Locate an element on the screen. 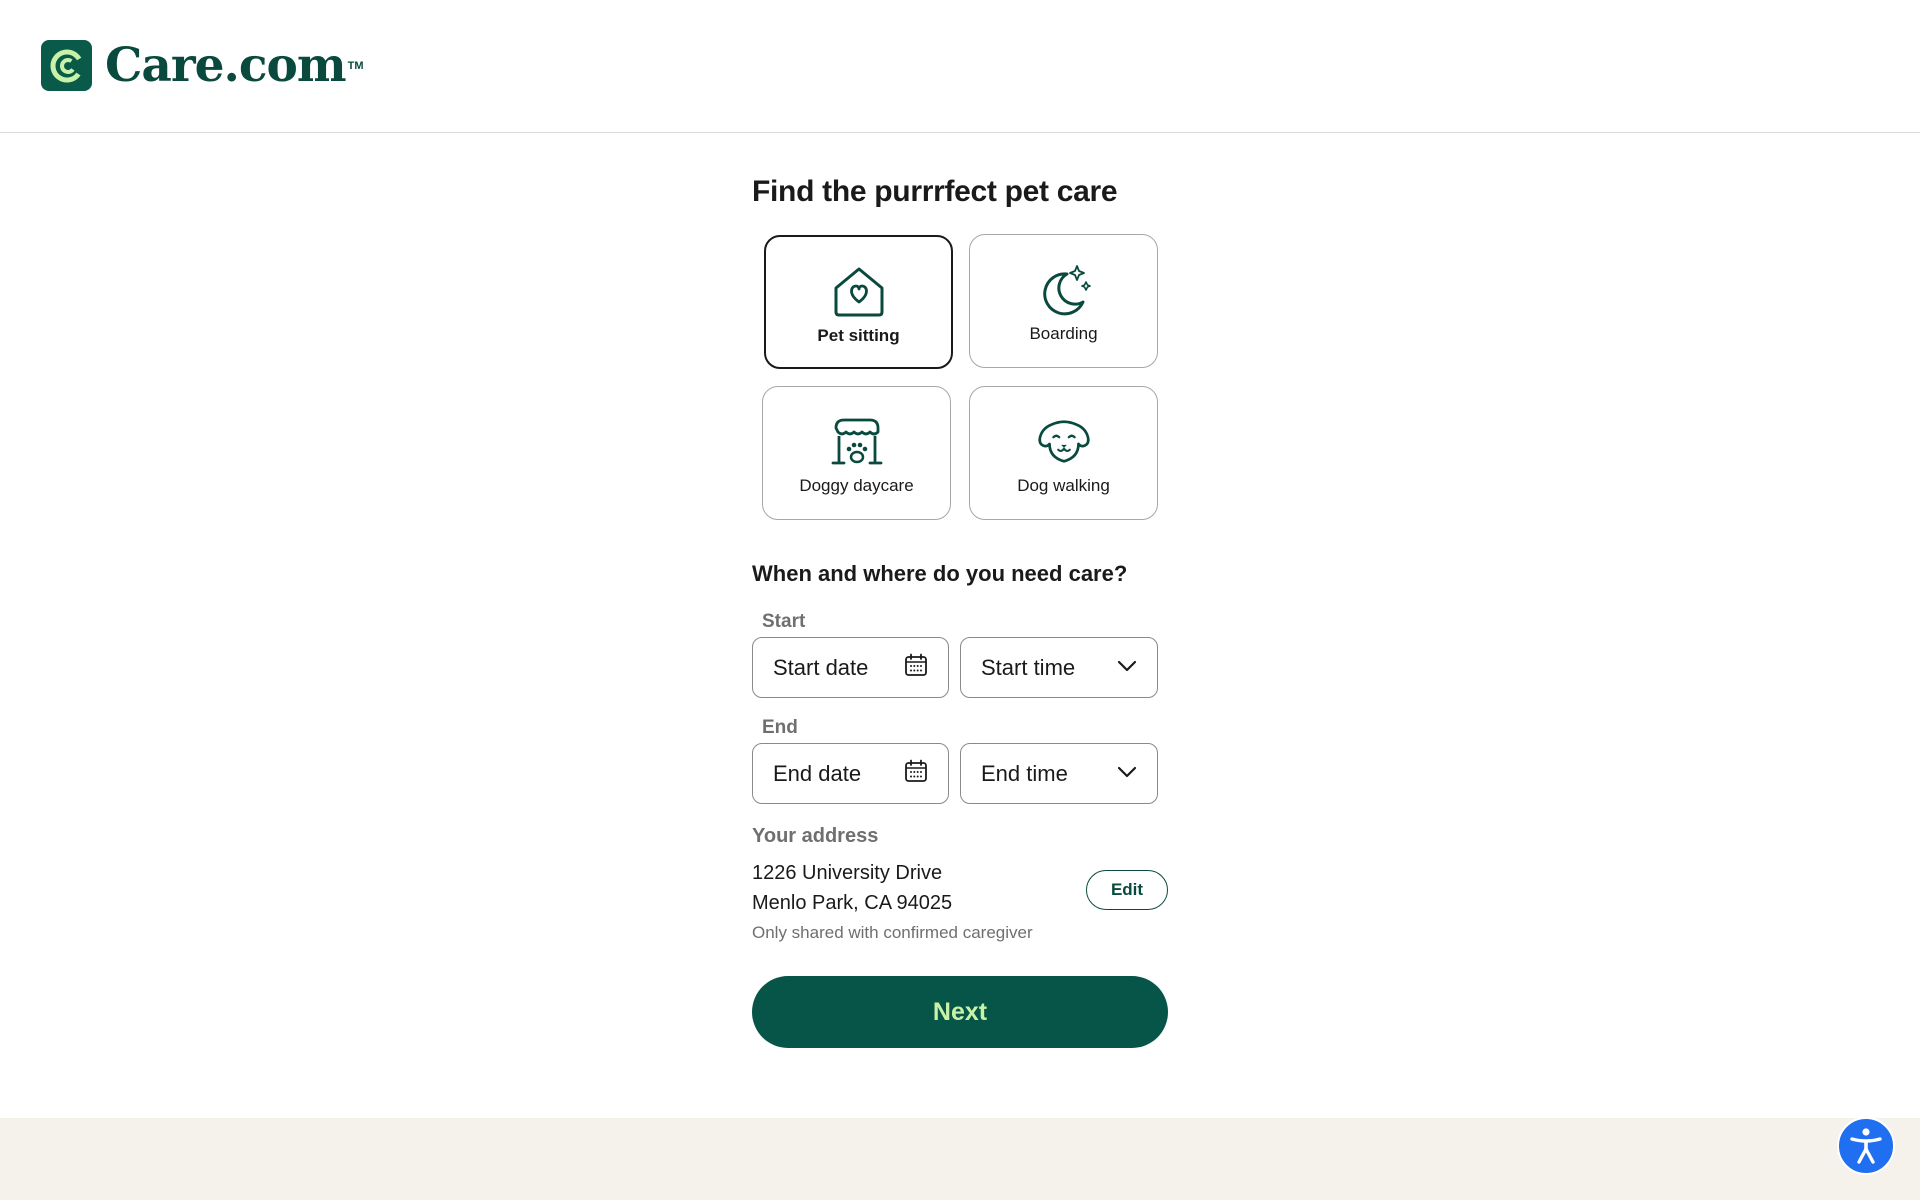 This screenshot has height=1200, width=1920. service-card-dog-walking: Dog walking is located at coordinates (1063, 453).